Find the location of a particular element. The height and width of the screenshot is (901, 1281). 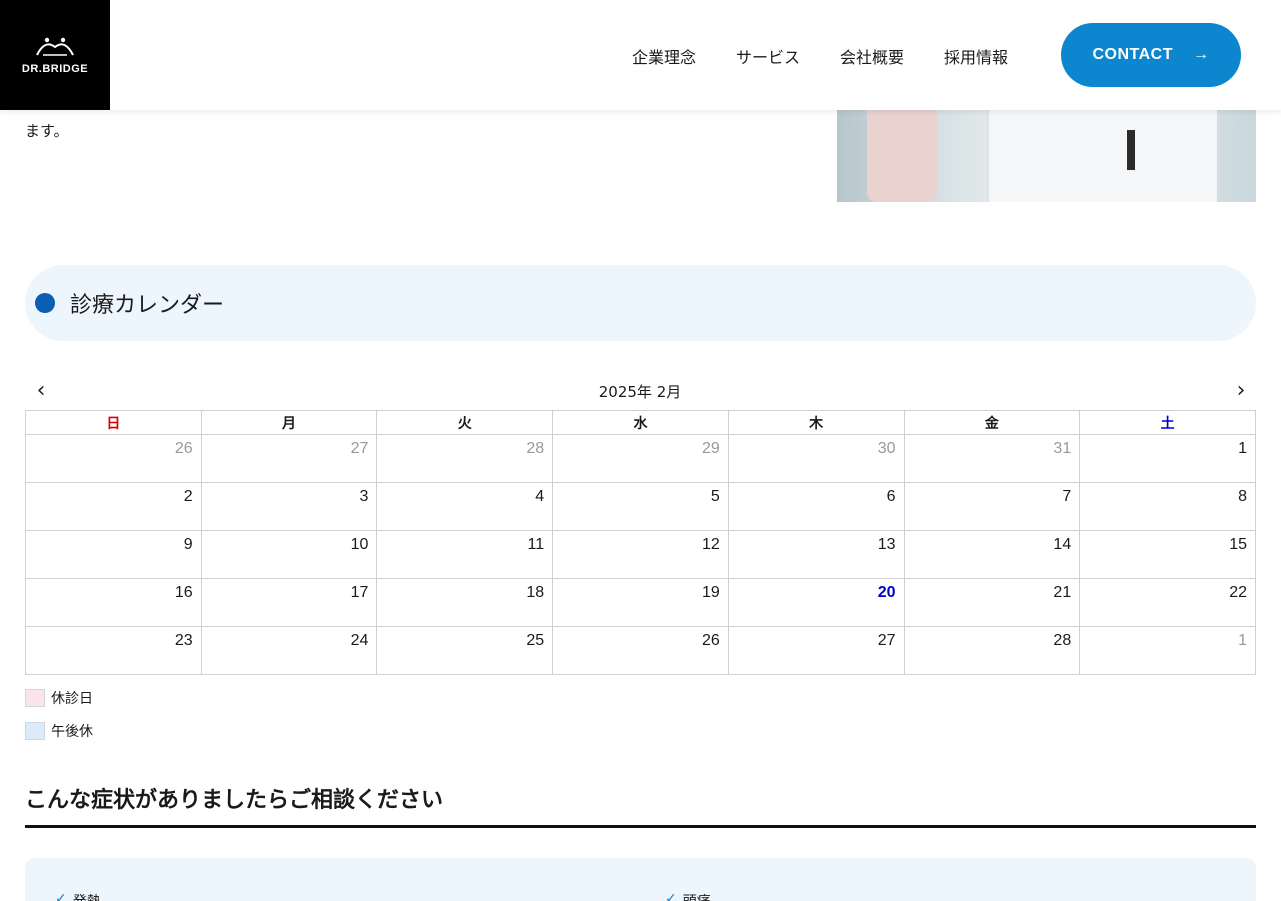

doctor-patient-photo is located at coordinates (1046, 156).